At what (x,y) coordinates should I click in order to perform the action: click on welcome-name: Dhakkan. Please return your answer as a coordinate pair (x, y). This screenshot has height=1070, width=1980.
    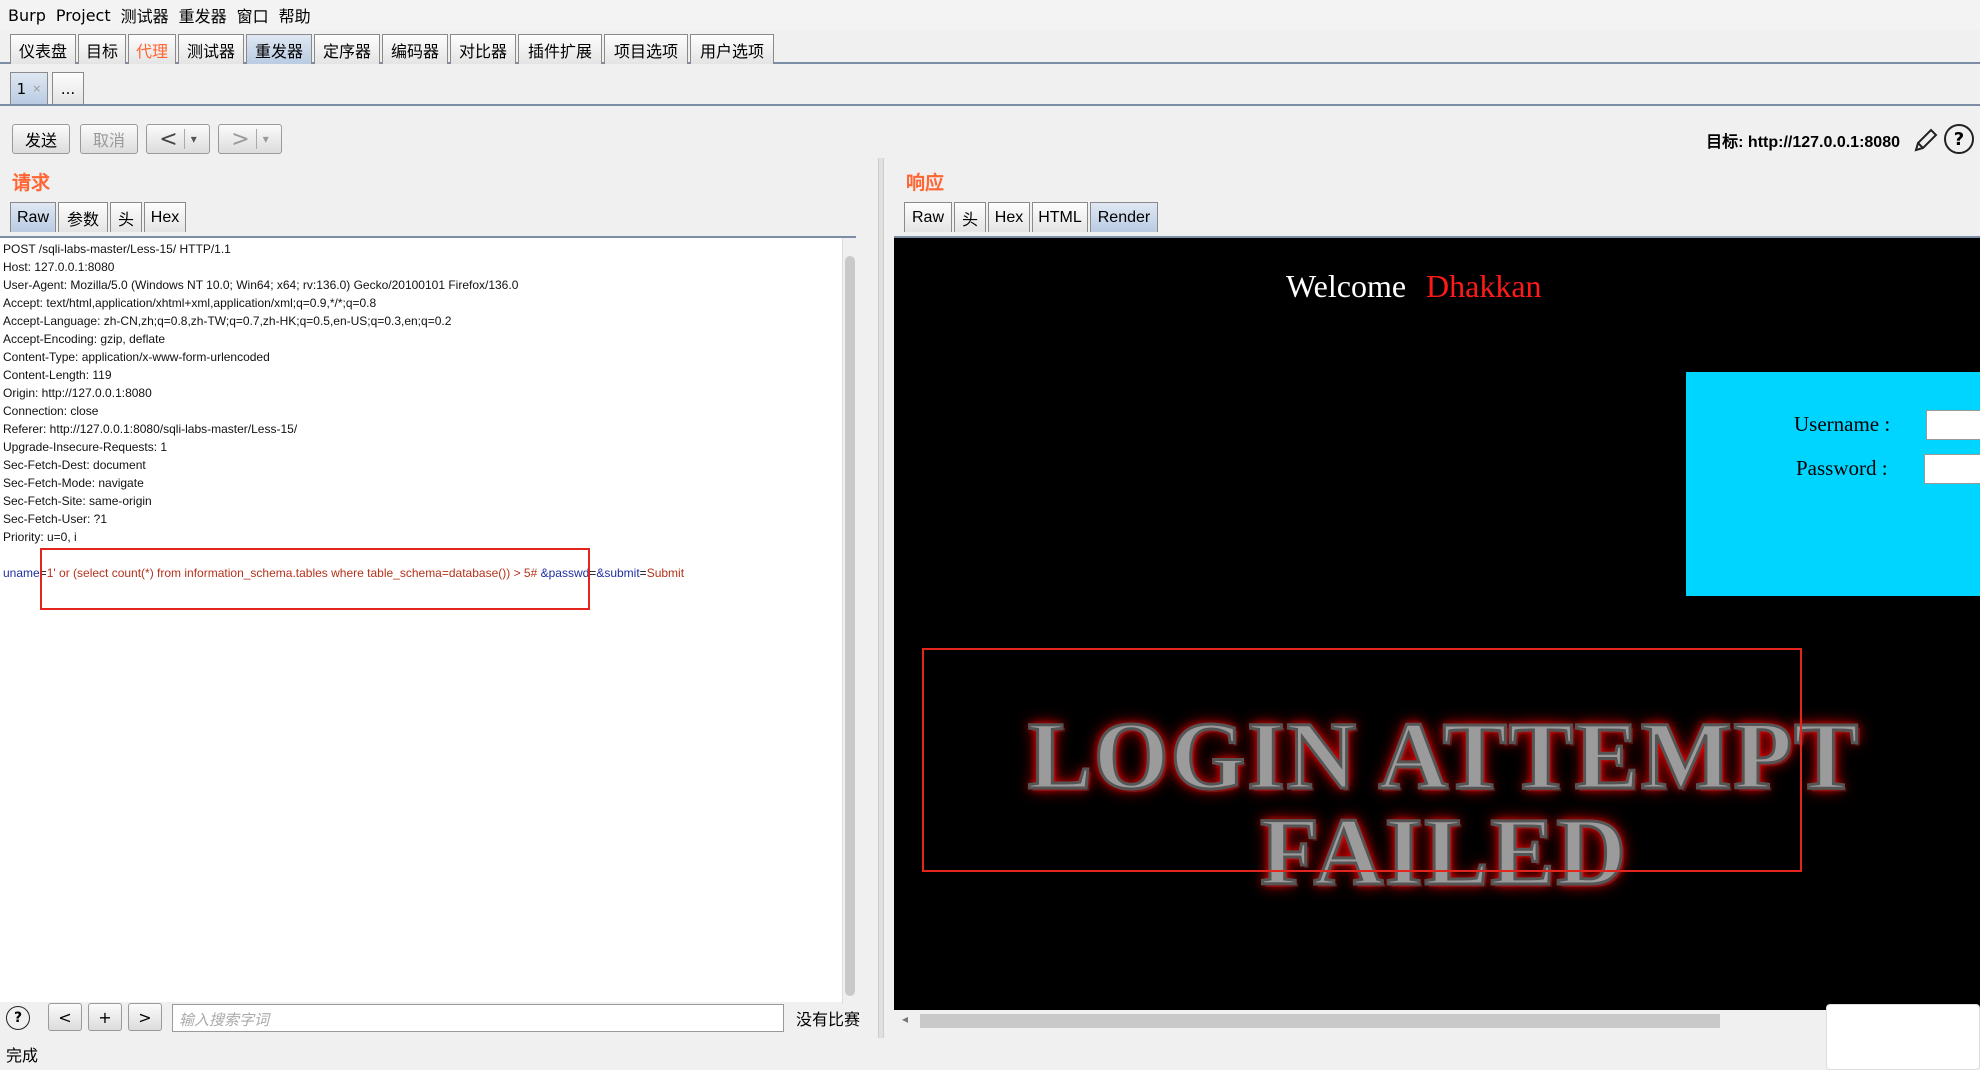
    Looking at the image, I should click on (1484, 286).